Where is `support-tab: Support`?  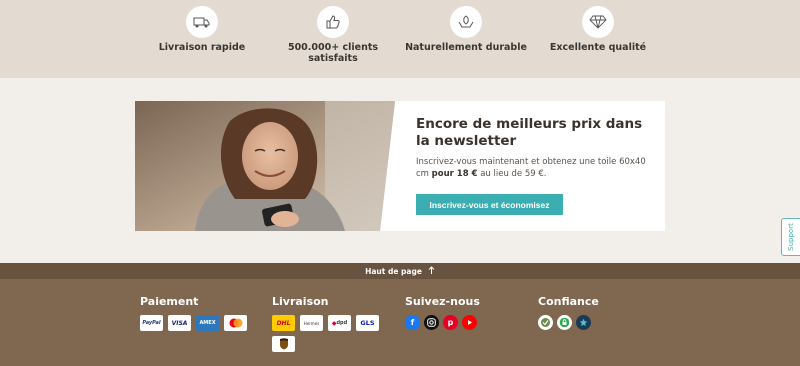 support-tab: Support is located at coordinates (790, 237).